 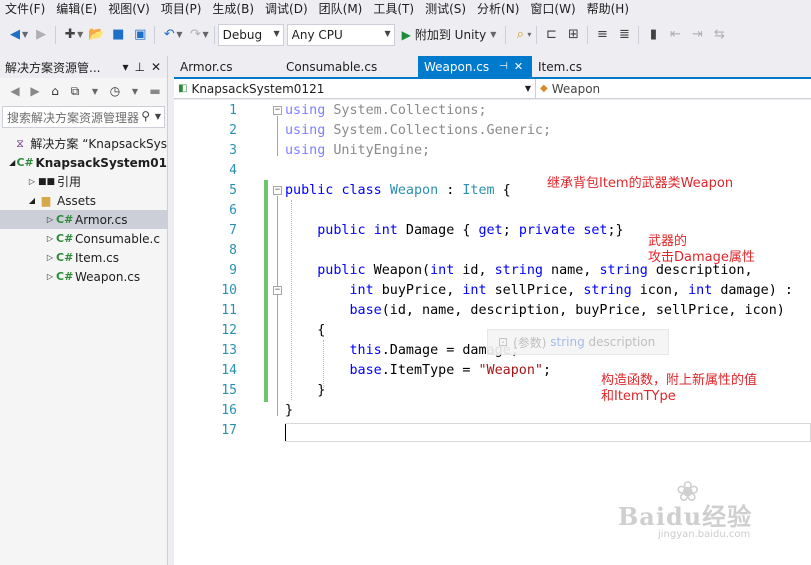 What do you see at coordinates (75, 91) in the screenshot?
I see `sync-icon: ⧉` at bounding box center [75, 91].